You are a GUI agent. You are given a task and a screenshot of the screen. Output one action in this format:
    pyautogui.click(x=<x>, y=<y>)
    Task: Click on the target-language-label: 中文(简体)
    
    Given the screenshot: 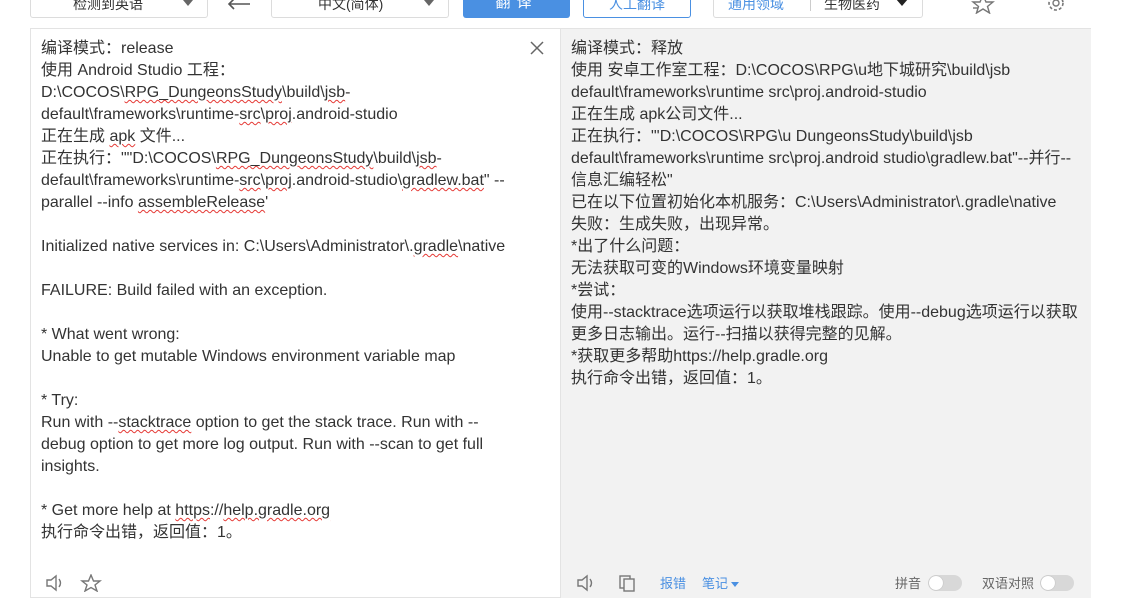 What is the action you would take?
    pyautogui.click(x=351, y=6)
    